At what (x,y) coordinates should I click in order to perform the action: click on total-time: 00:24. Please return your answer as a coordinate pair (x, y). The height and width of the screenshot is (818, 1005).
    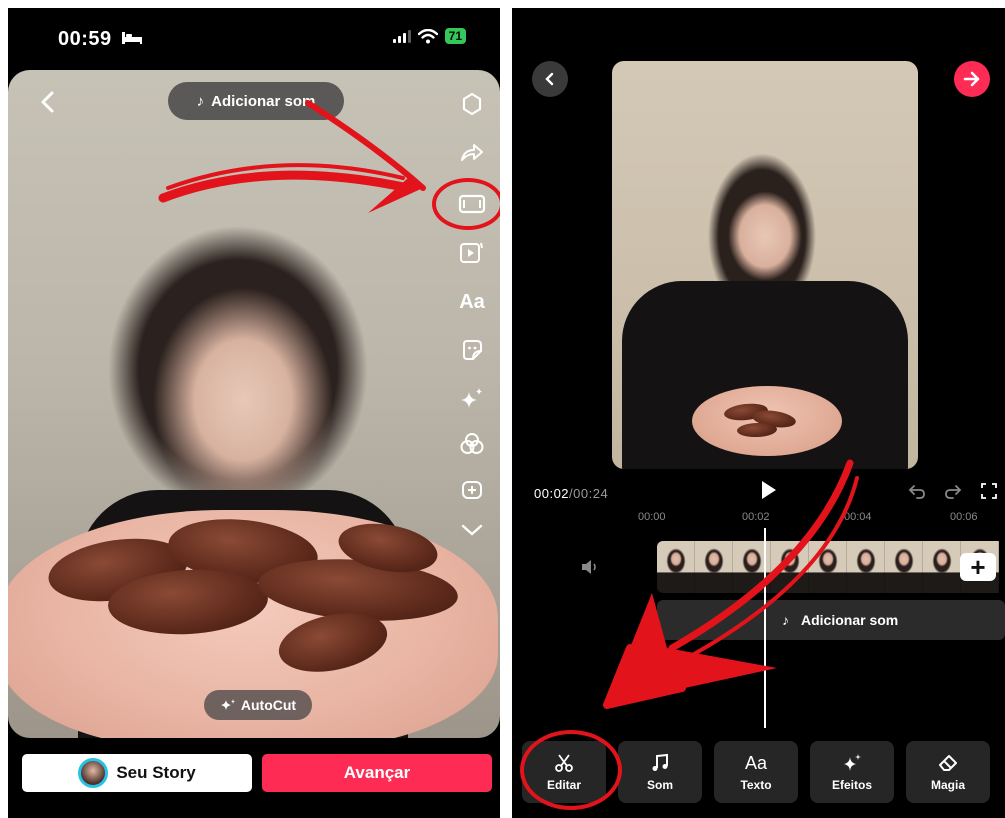
    Looking at the image, I should click on (591, 493).